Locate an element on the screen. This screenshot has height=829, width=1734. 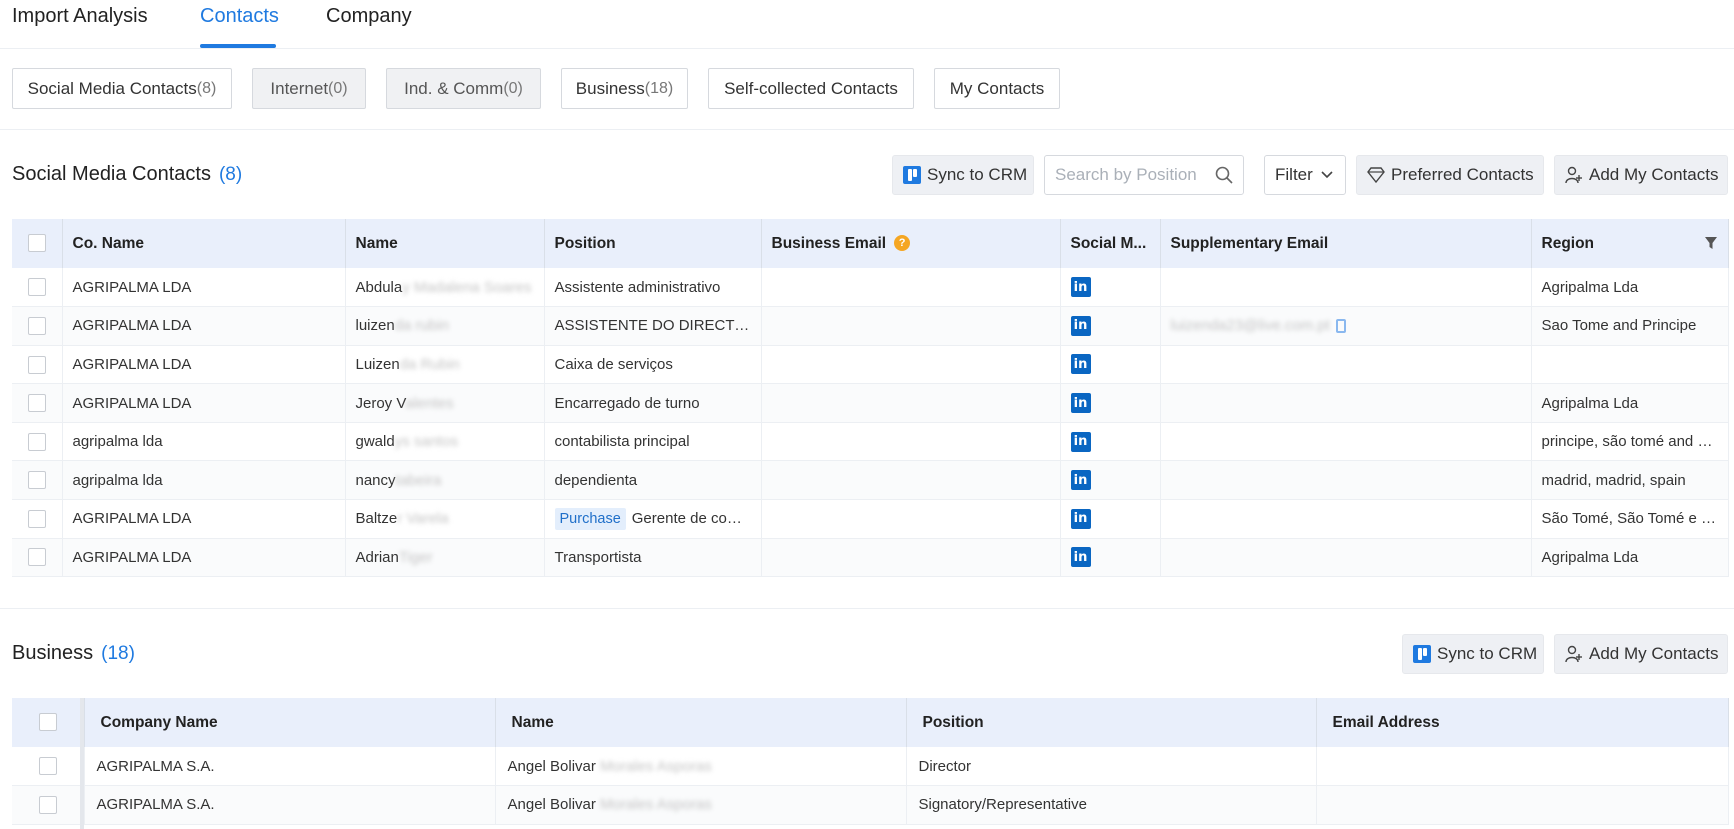
social-cell: in is located at coordinates (1110, 558).